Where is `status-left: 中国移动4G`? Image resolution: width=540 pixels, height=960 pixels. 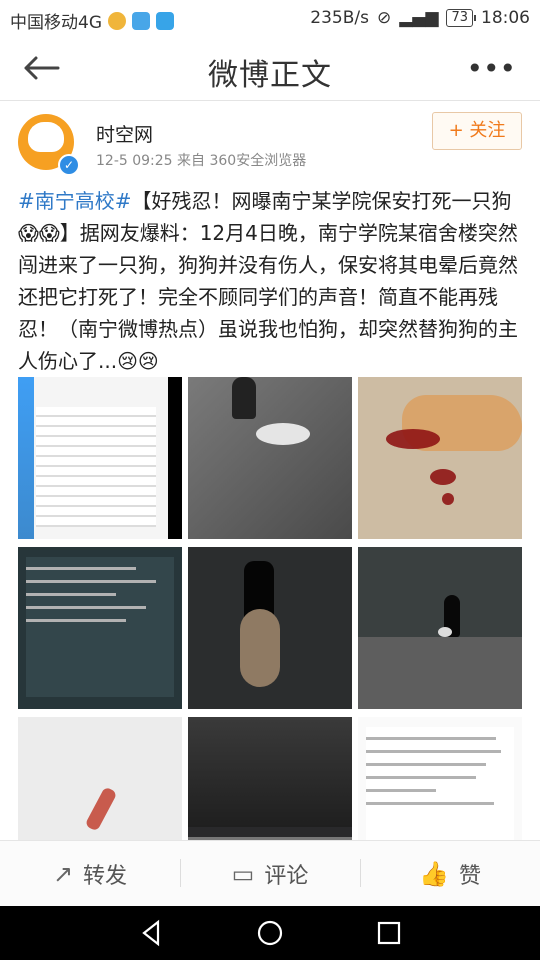
status-left: 中国移动4G is located at coordinates (92, 20).